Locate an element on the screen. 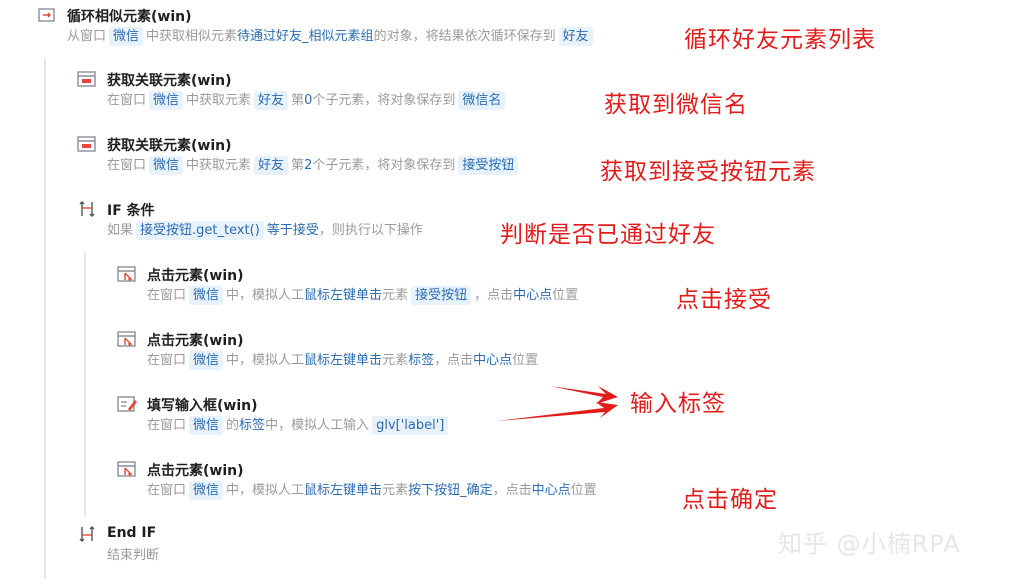 This screenshot has width=1014, height=585. arrow-upper is located at coordinates (584, 395).